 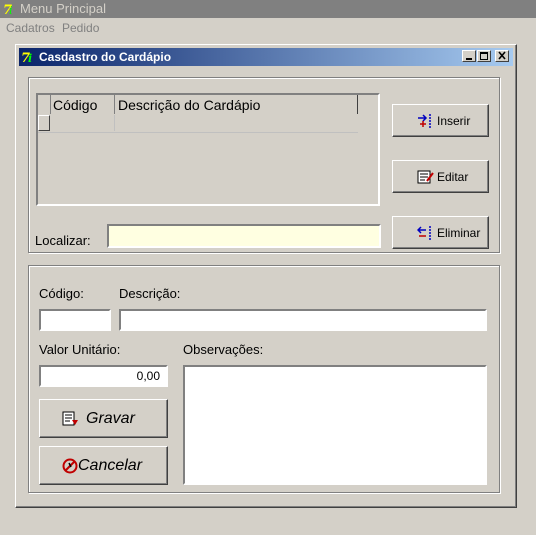 I want to click on table-row, so click(x=198, y=124).